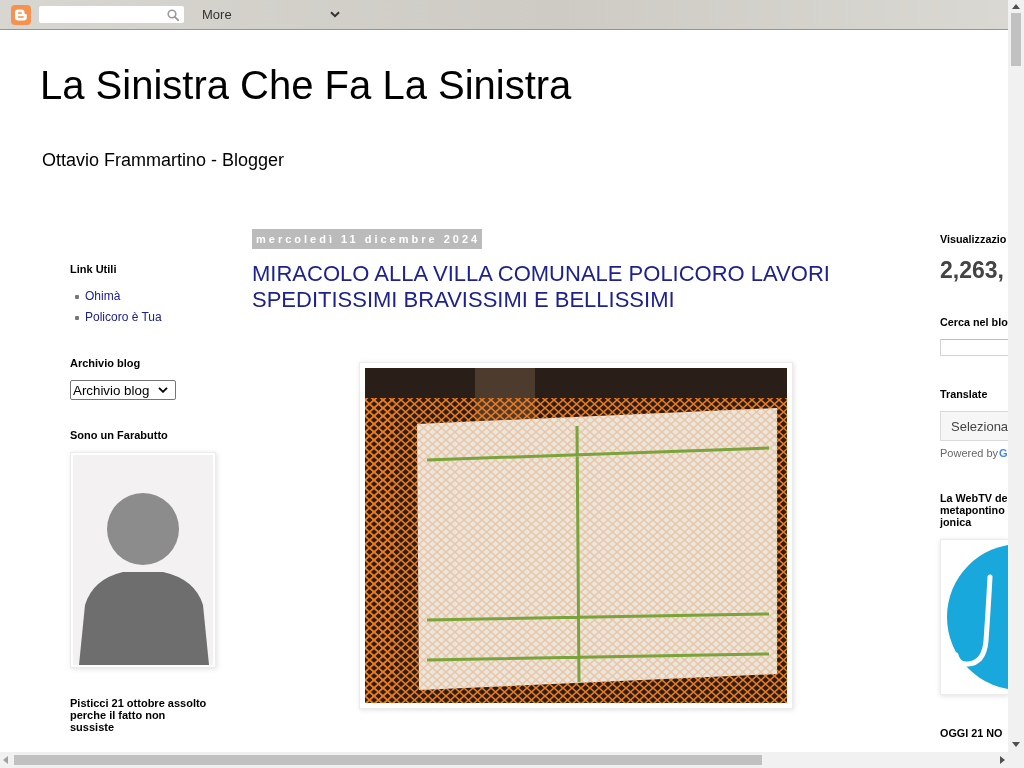 The width and height of the screenshot is (1024, 768). What do you see at coordinates (972, 733) in the screenshot?
I see `widget-heading: OGGI 21 NO` at bounding box center [972, 733].